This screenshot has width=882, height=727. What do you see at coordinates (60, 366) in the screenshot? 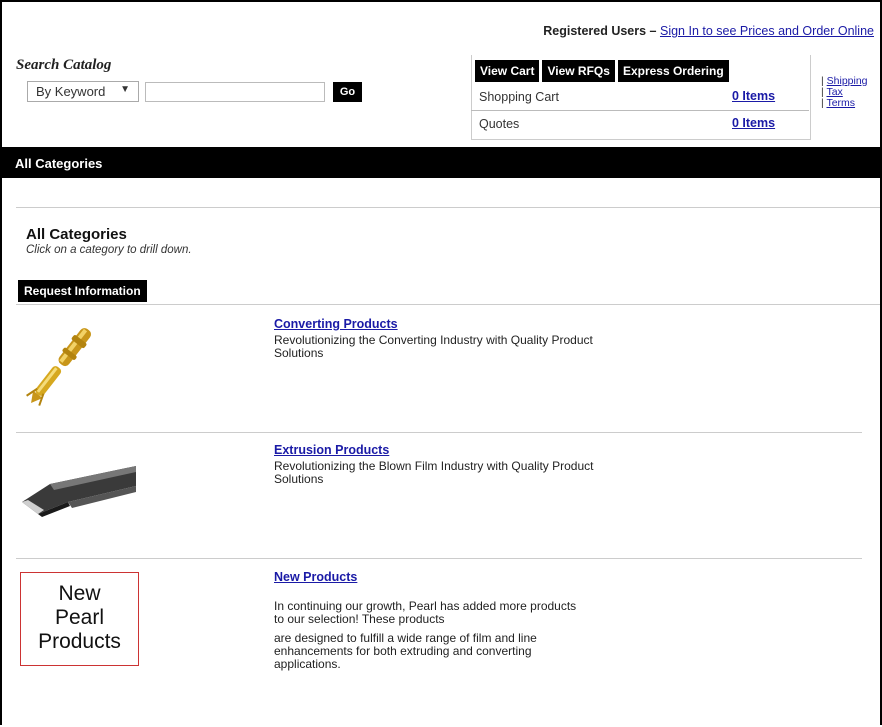
I see `converting-product-image` at bounding box center [60, 366].